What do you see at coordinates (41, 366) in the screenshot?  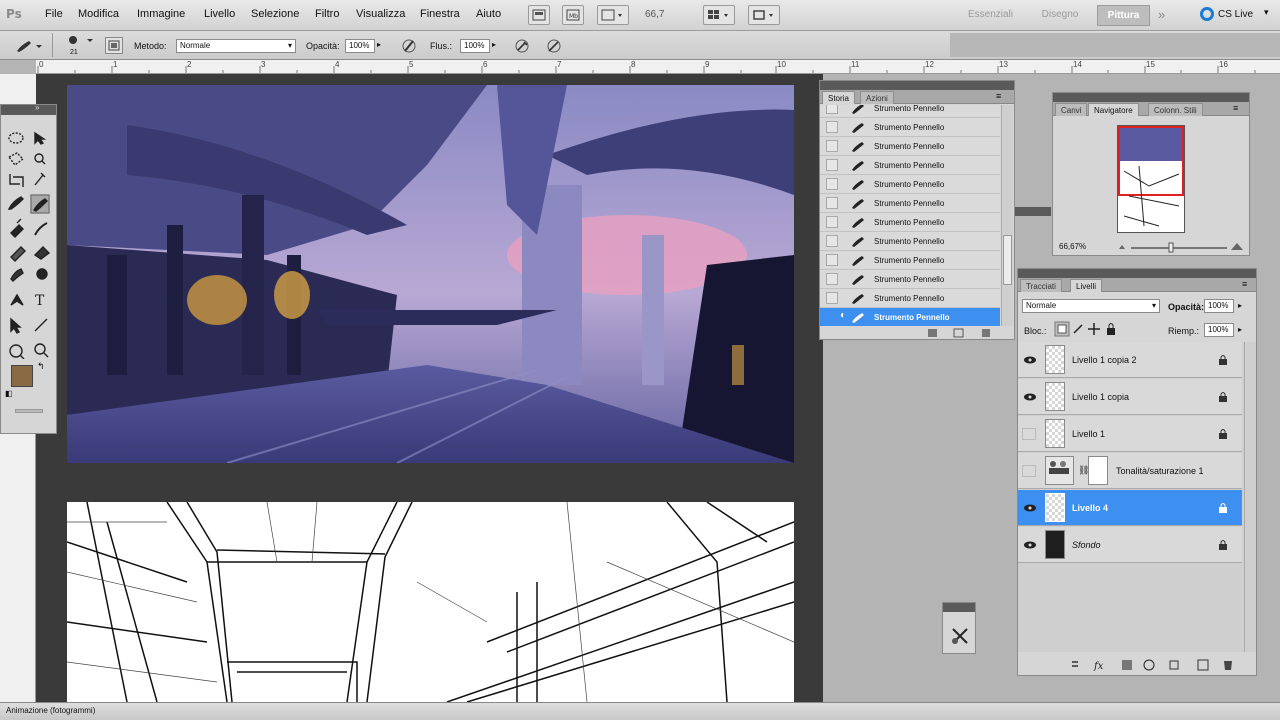 I see `swap-colors-icon: ↰` at bounding box center [41, 366].